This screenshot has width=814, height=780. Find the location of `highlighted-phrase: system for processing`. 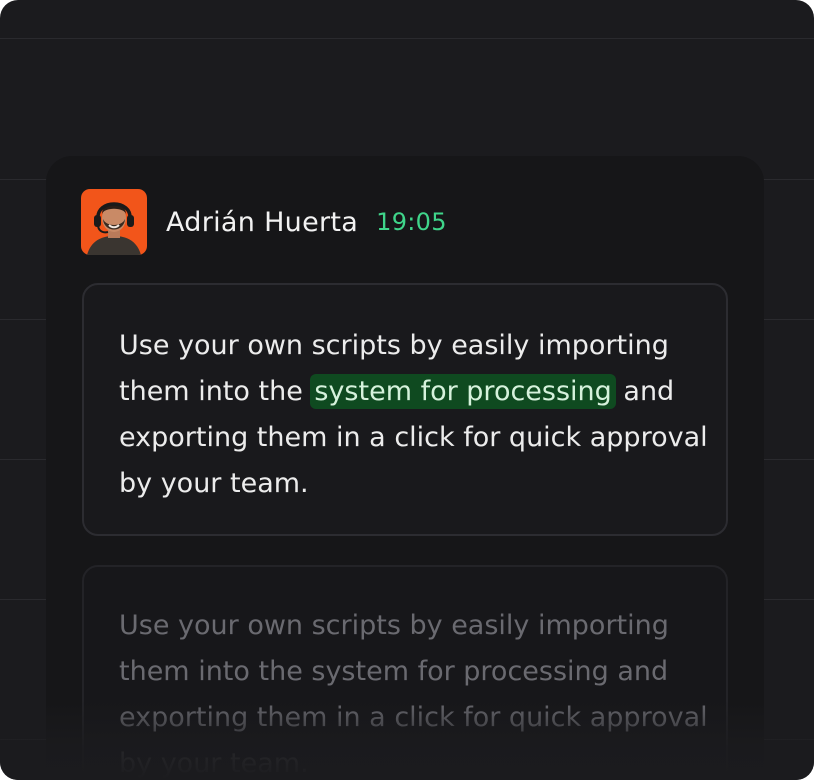

highlighted-phrase: system for processing is located at coordinates (463, 391).